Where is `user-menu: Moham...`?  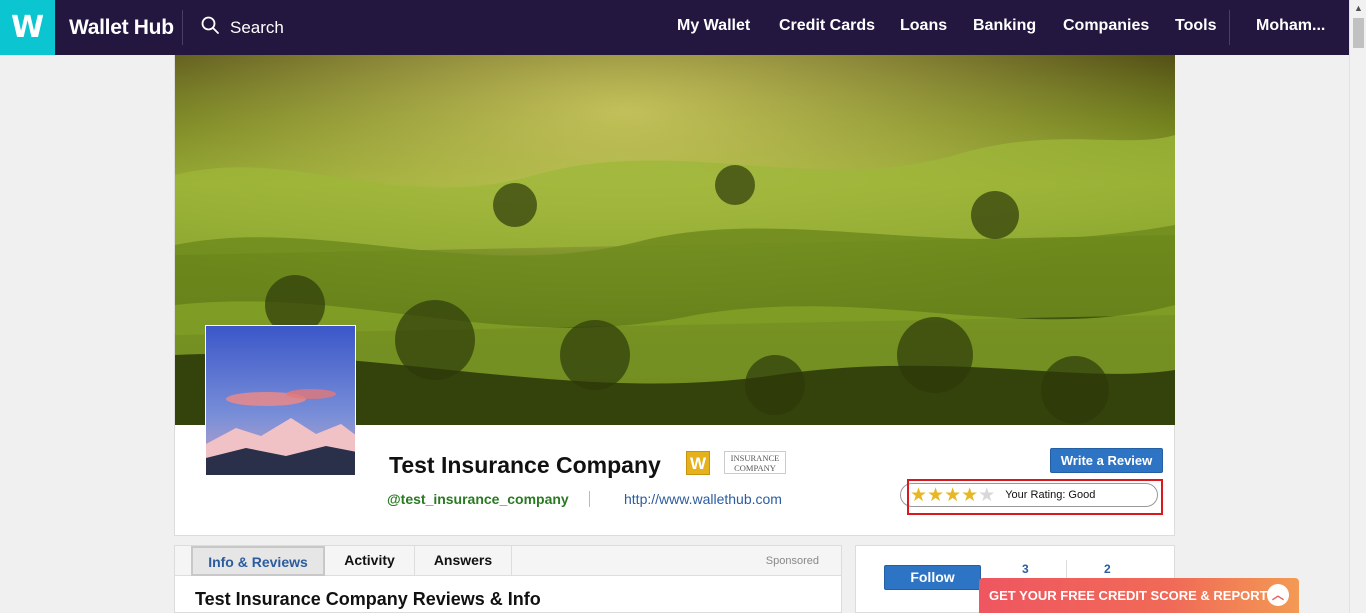
user-menu: Moham... is located at coordinates (1290, 27).